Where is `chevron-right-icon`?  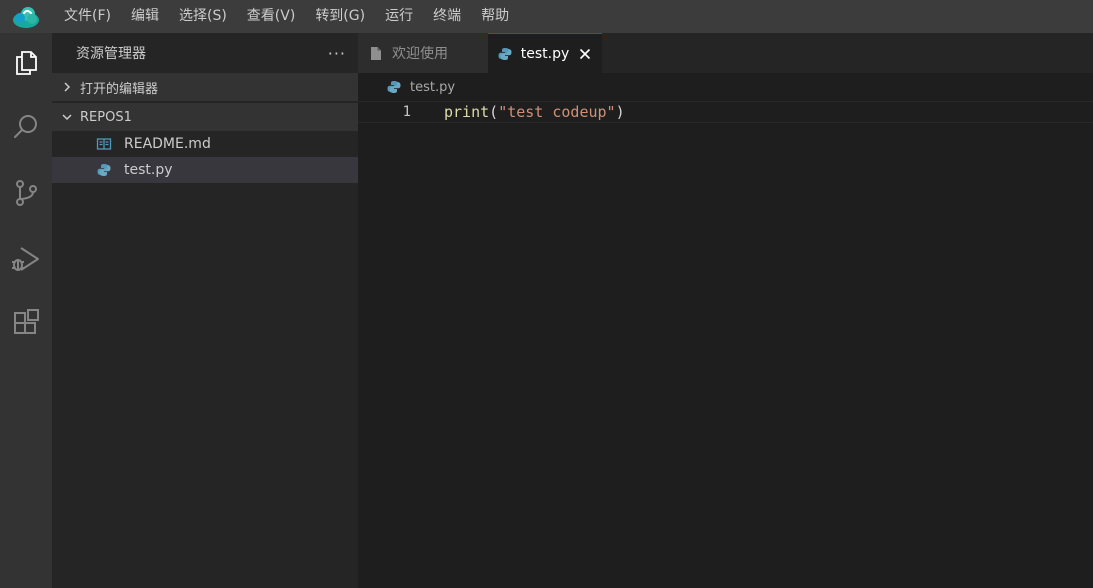 chevron-right-icon is located at coordinates (67, 87).